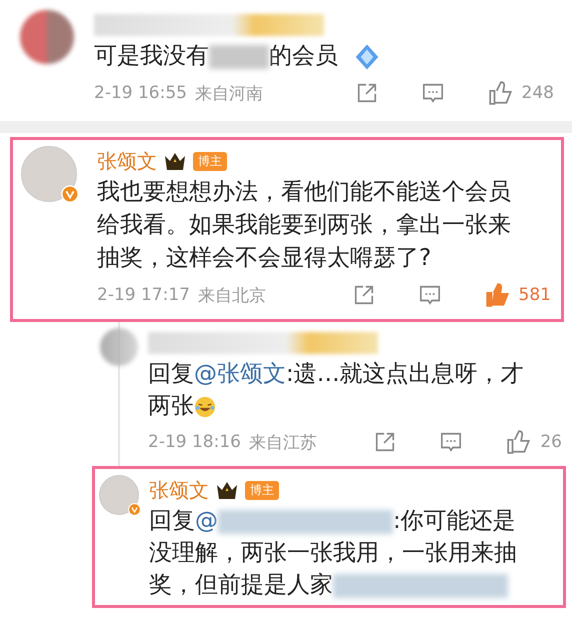 The width and height of the screenshot is (572, 623). What do you see at coordinates (283, 443) in the screenshot?
I see `comment-location: 来自江苏` at bounding box center [283, 443].